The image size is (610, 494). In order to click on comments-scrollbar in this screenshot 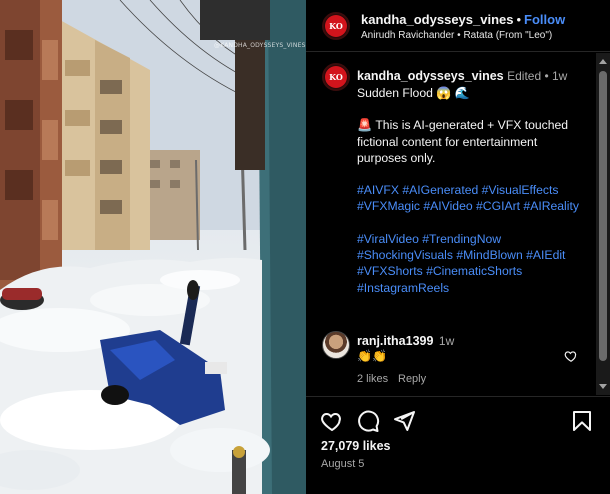, I will do `click(603, 224)`.